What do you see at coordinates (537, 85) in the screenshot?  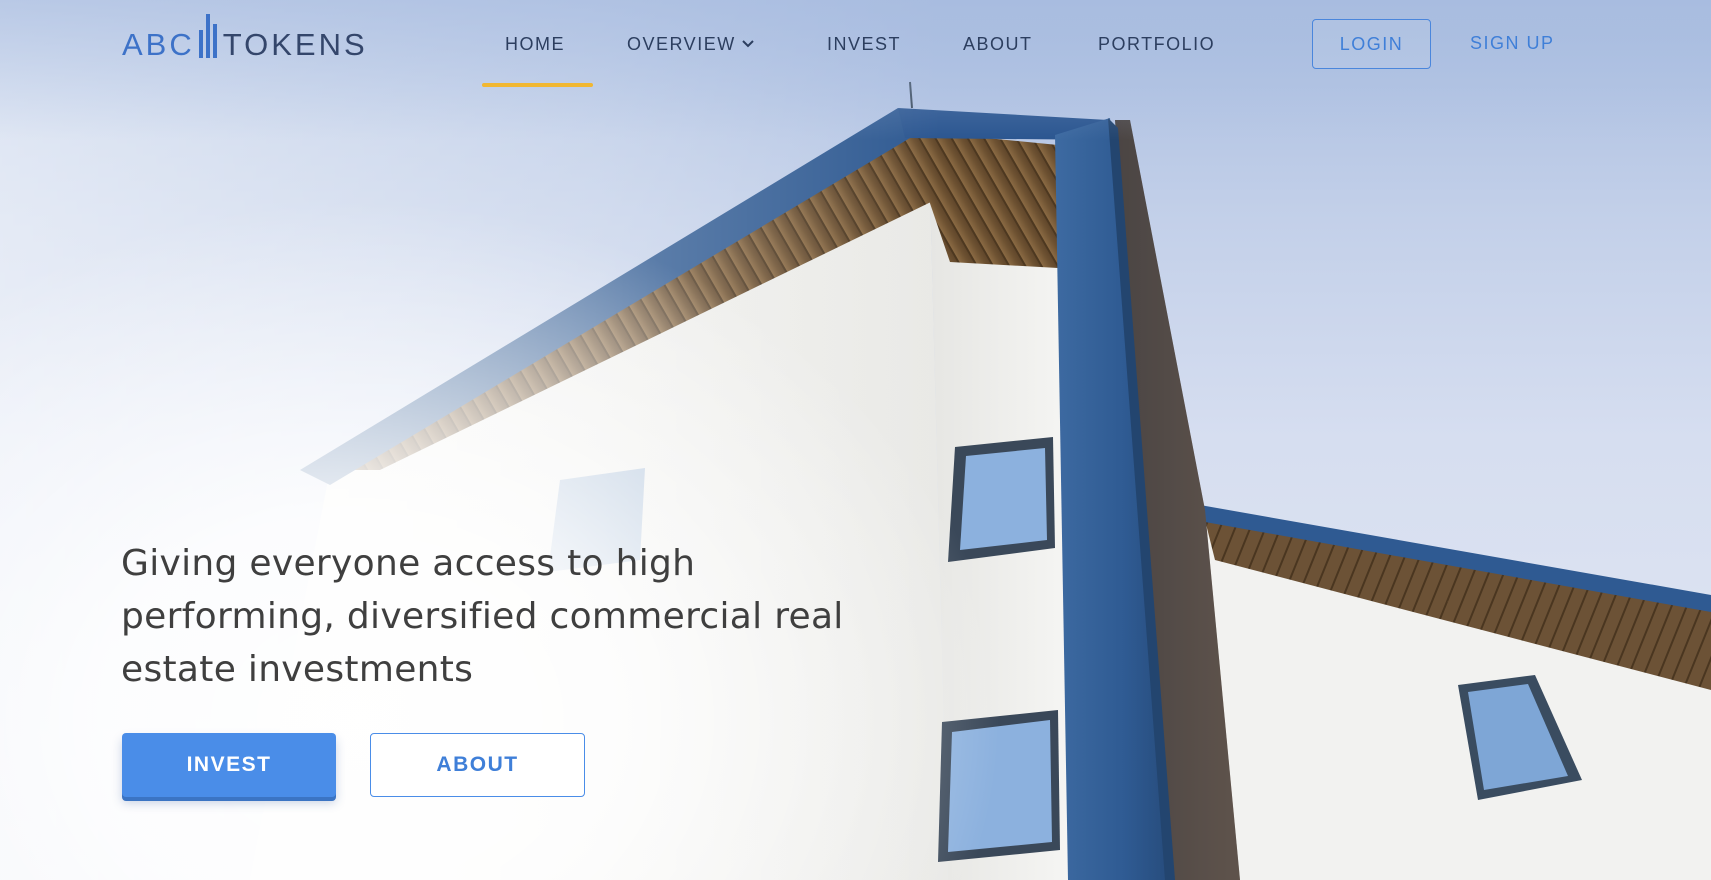 I see `active-nav-indicator` at bounding box center [537, 85].